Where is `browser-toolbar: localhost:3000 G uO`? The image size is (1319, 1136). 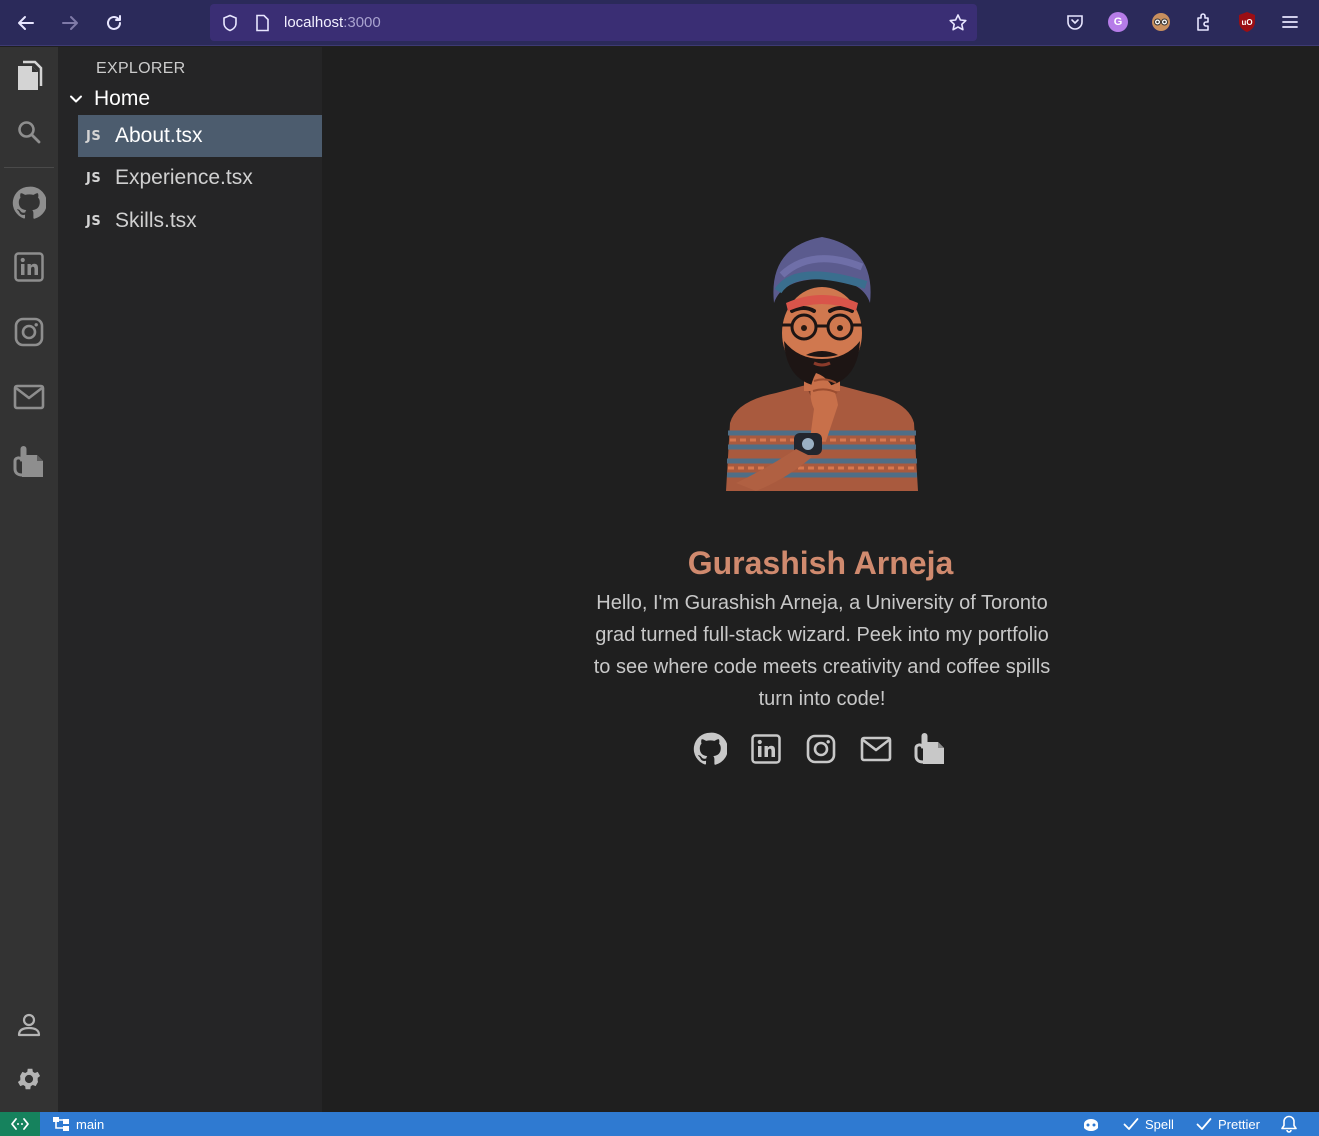 browser-toolbar: localhost:3000 G uO is located at coordinates (659, 23).